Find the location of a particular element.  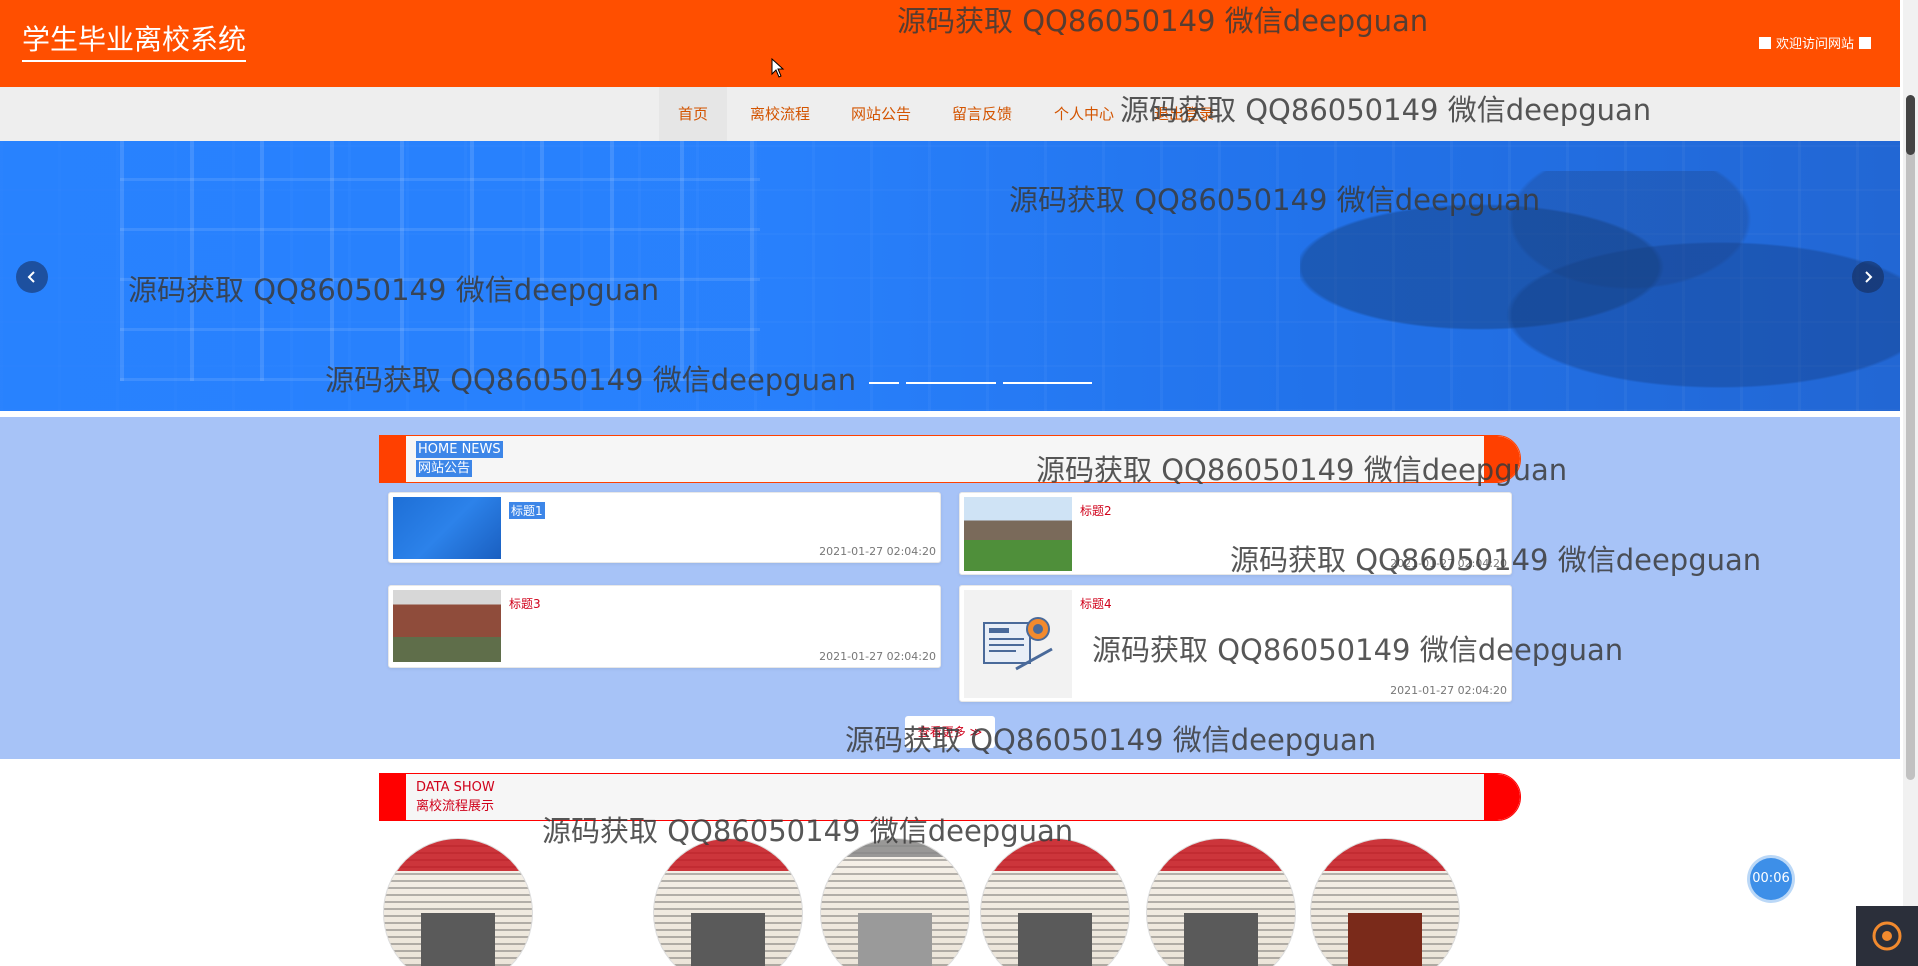

main-nav: 首页 离校流程 网站公告 留言反馈 个人中心 退出登录 is located at coordinates (950, 114).